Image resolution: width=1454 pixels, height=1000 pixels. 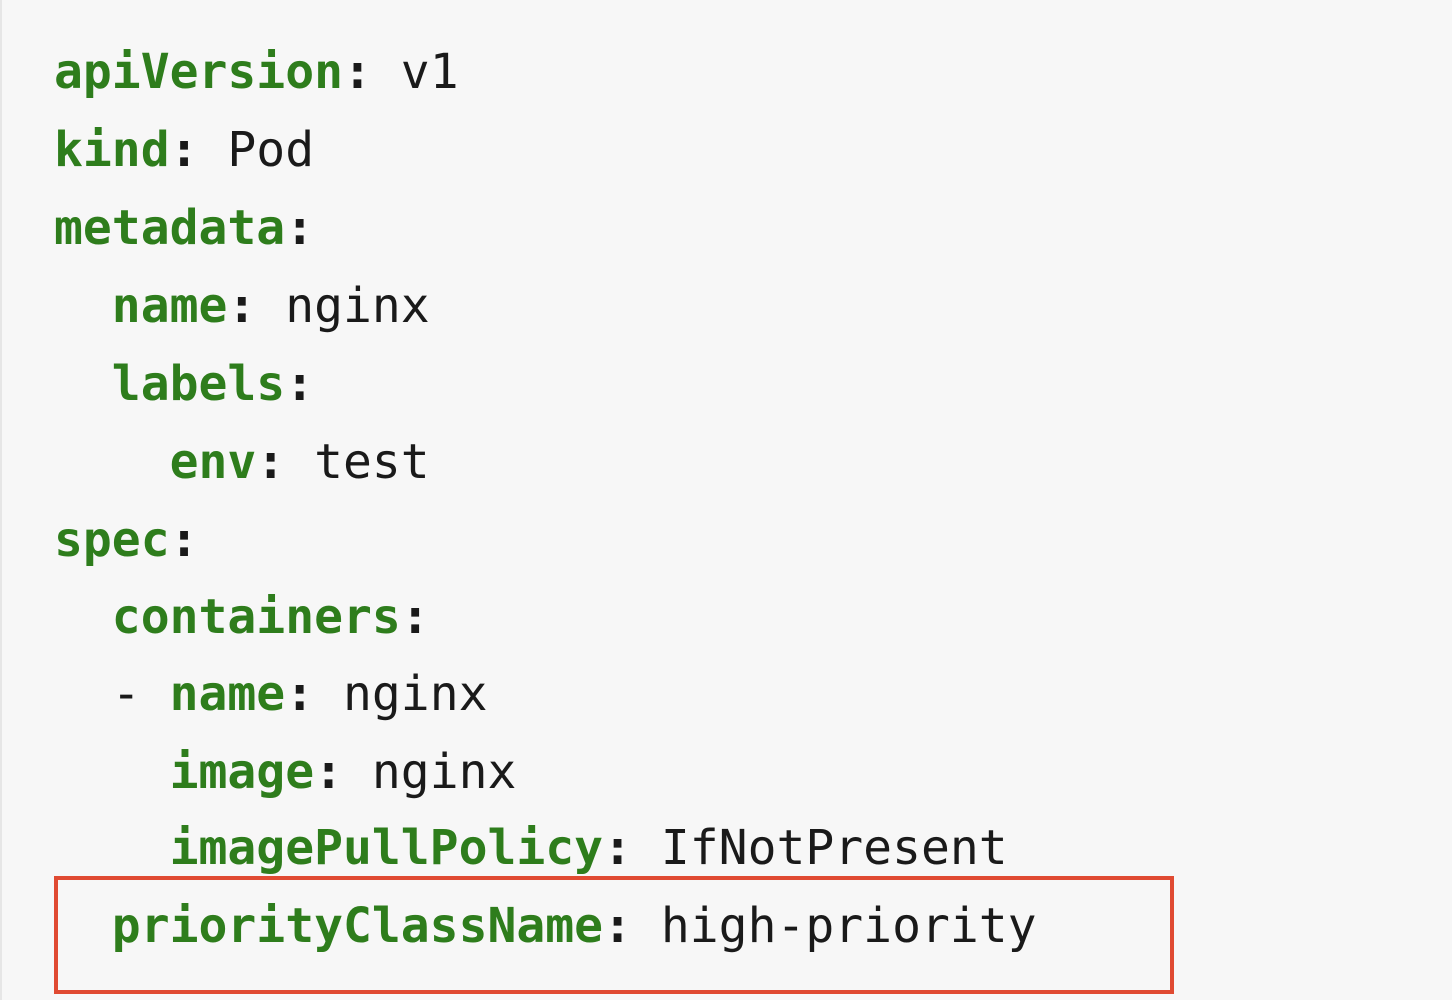 I want to click on yaml-key: metadata, so click(x=170, y=228).